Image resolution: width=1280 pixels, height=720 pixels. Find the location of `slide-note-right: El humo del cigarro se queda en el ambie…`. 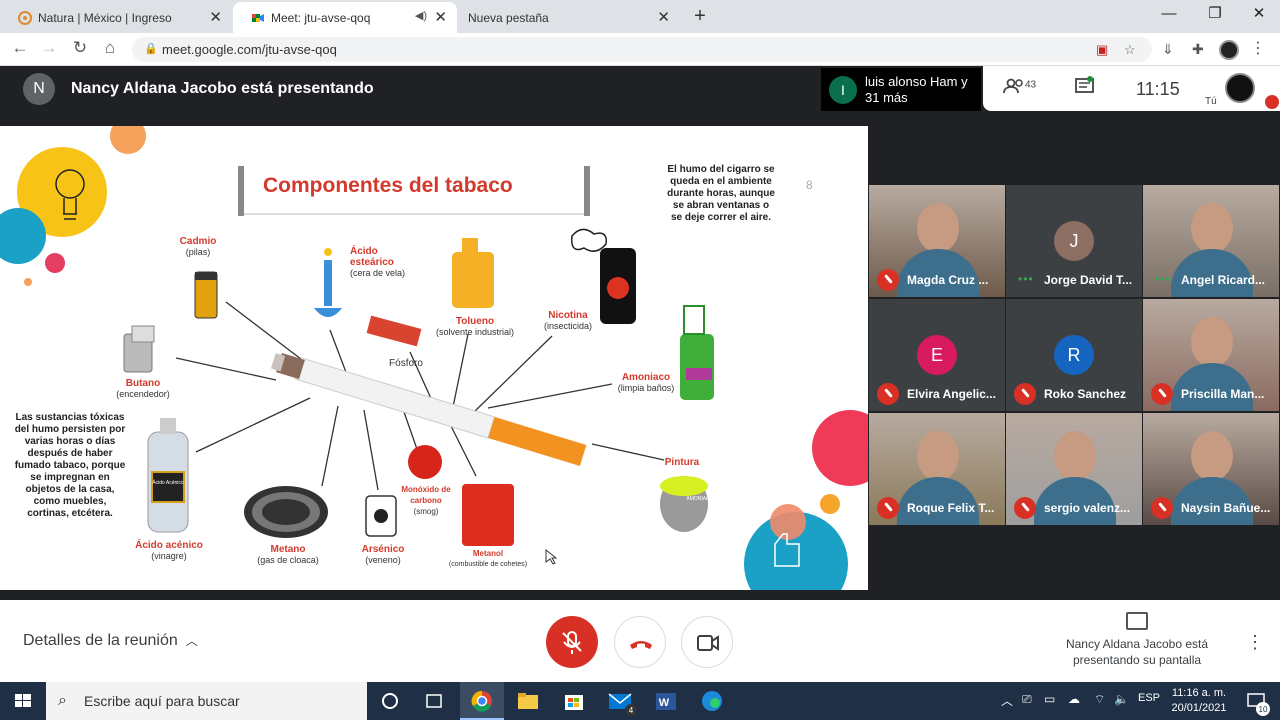

slide-note-right: El humo del cigarro se queda en el ambie… is located at coordinates (721, 193).